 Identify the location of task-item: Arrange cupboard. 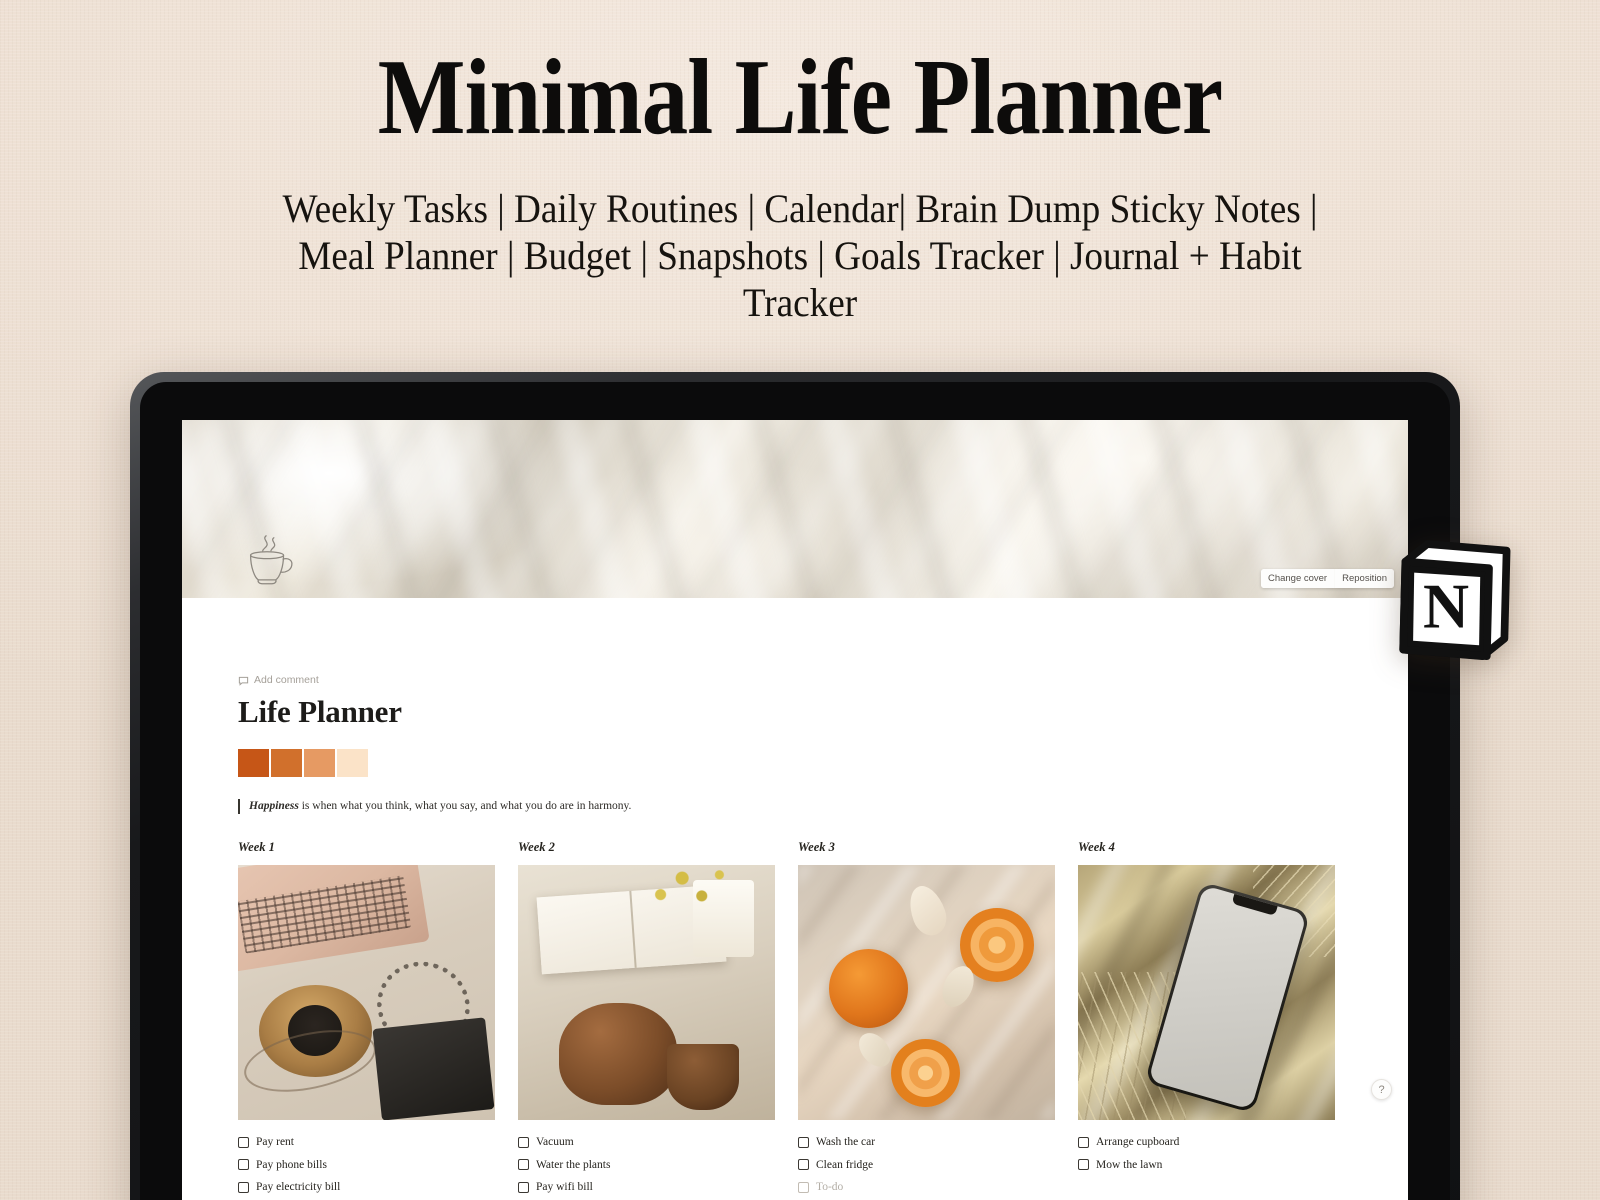
(1206, 1142).